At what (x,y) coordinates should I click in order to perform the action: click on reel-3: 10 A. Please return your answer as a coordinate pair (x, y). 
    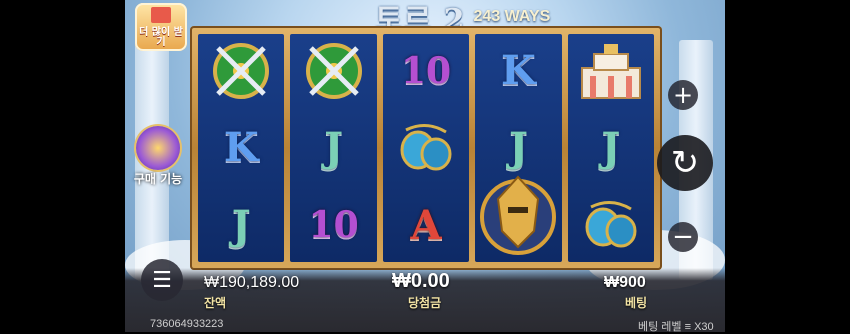
    Looking at the image, I should click on (426, 148).